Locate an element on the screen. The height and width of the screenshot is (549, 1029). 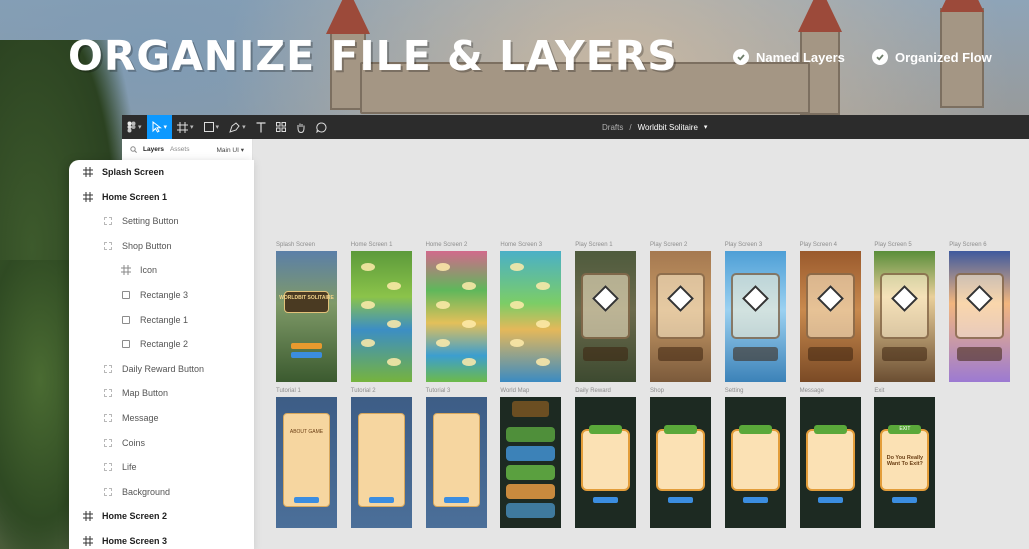
layer-label: Message is located at coordinates (140, 418).